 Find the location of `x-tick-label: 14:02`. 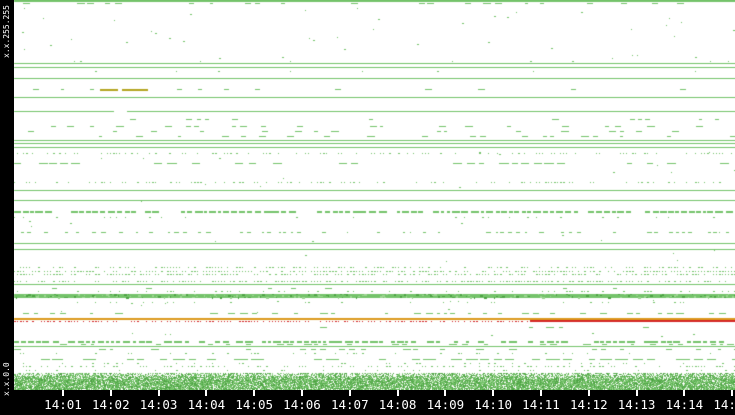

x-tick-label: 14:02 is located at coordinates (110, 404).